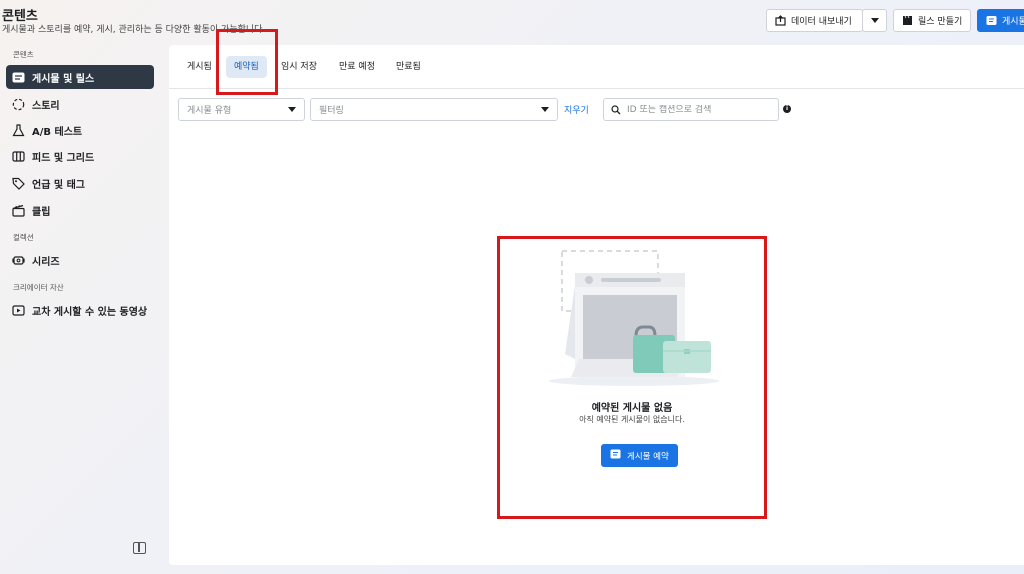 The image size is (1024, 574). What do you see at coordinates (246, 67) in the screenshot?
I see `tab-scheduled: 예약됨` at bounding box center [246, 67].